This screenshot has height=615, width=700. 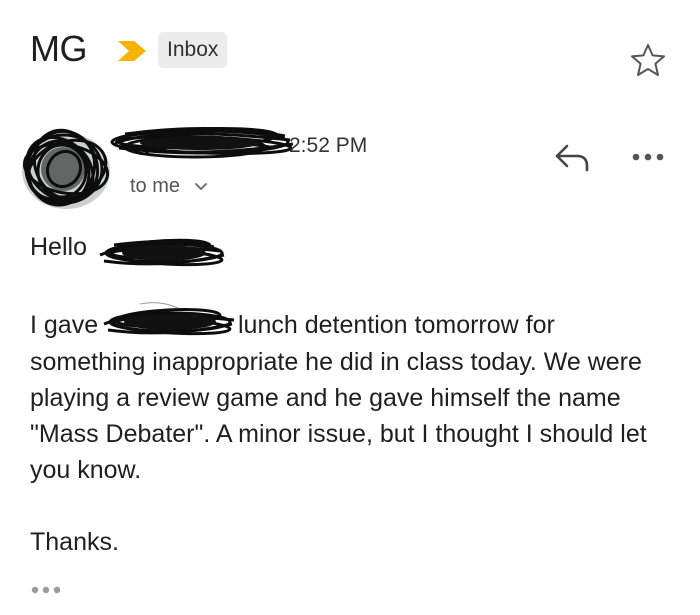 I want to click on recipient-summary: to me, so click(x=155, y=186).